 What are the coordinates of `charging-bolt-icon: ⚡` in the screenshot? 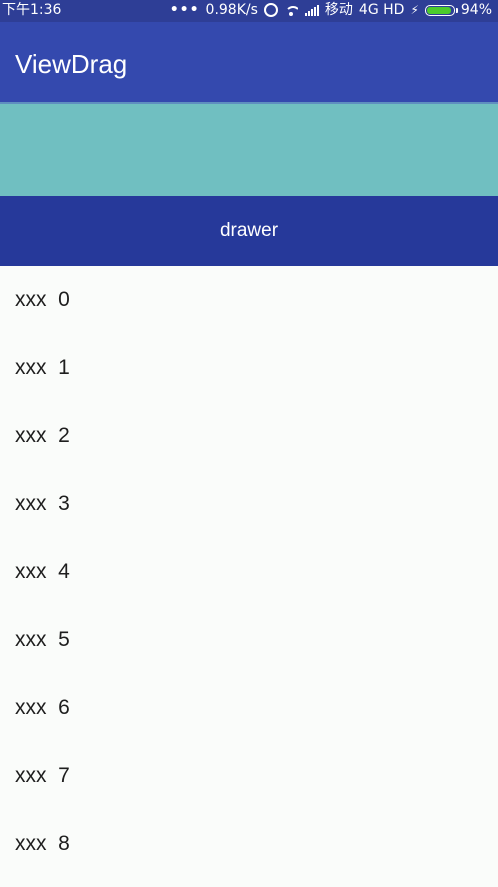 It's located at (414, 10).